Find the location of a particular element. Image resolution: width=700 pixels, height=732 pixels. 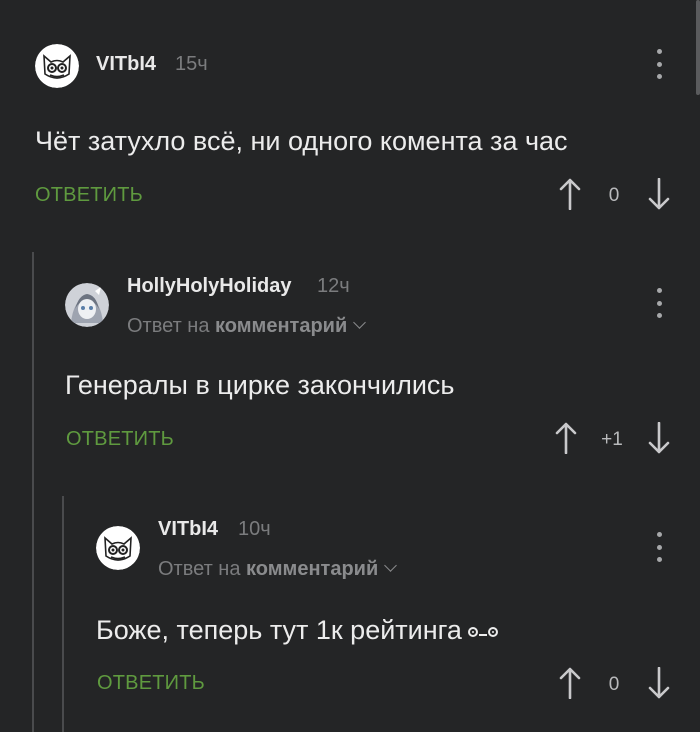

comment-text-content: Боже, теперь тут 1к рейтинга is located at coordinates (279, 630).